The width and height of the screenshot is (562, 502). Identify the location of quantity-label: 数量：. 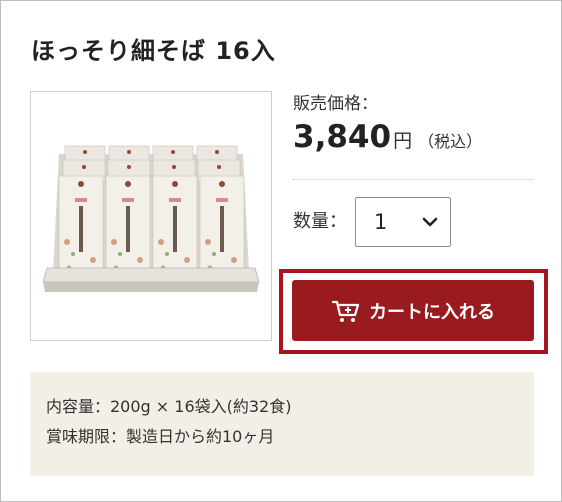
(320, 221).